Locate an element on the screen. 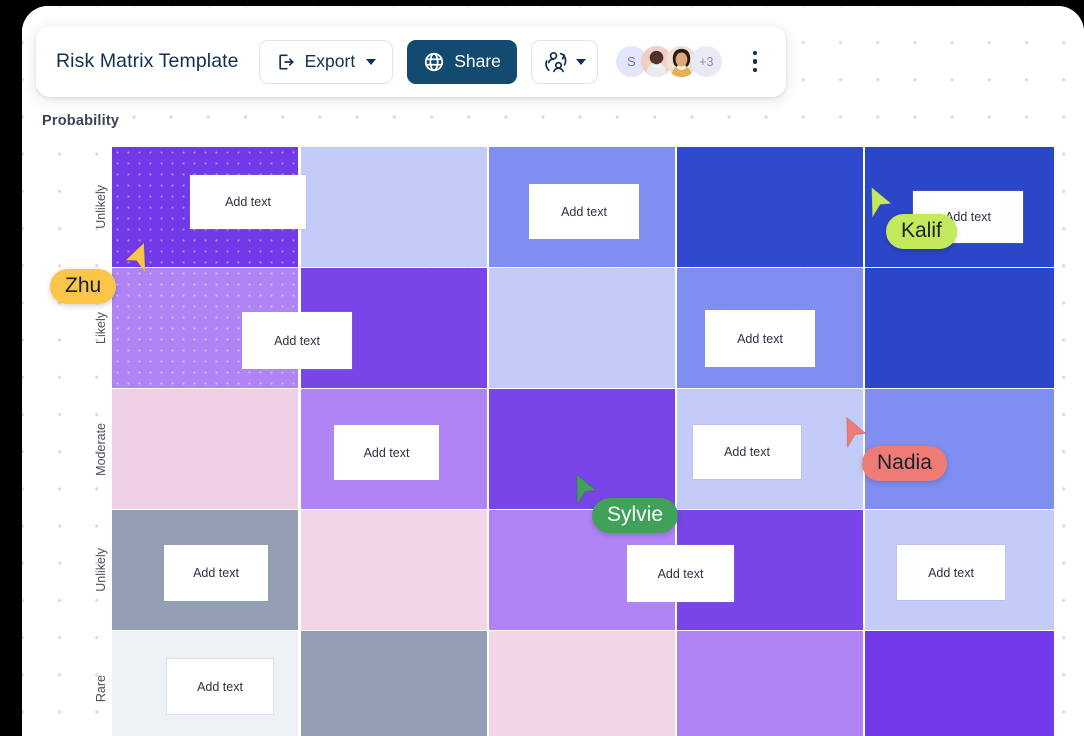 The image size is (1084, 736). matrix-cell-r2-c1: Add text is located at coordinates (394, 449).